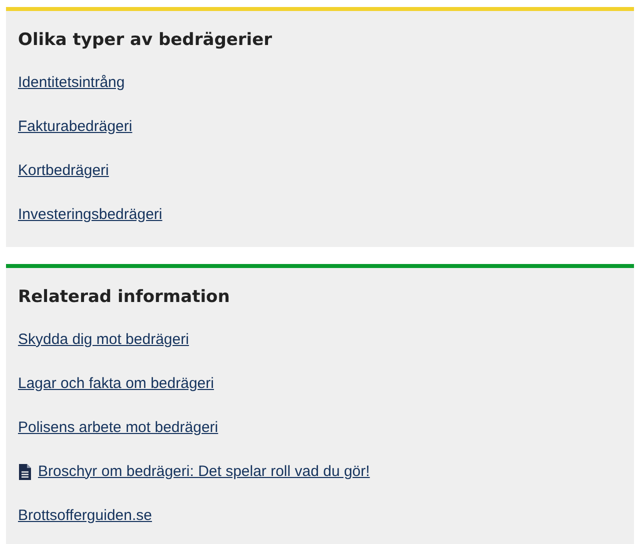  I want to click on link: Investeringsbedrägeri, so click(90, 215).